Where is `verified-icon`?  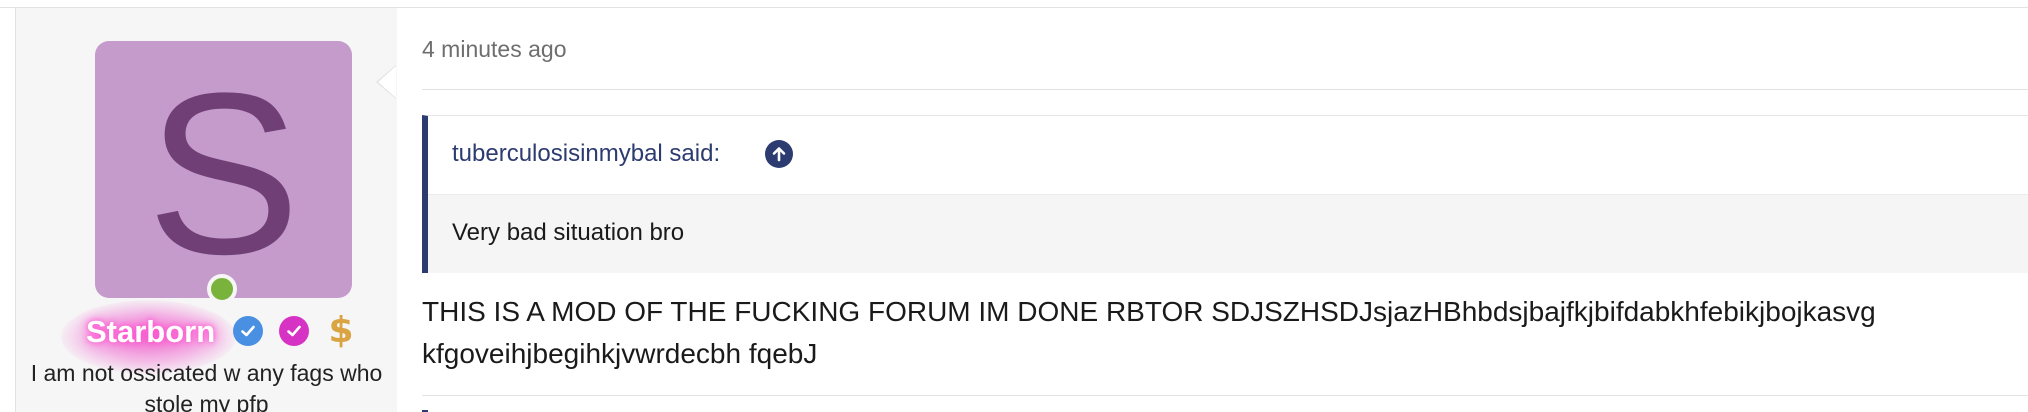 verified-icon is located at coordinates (248, 331).